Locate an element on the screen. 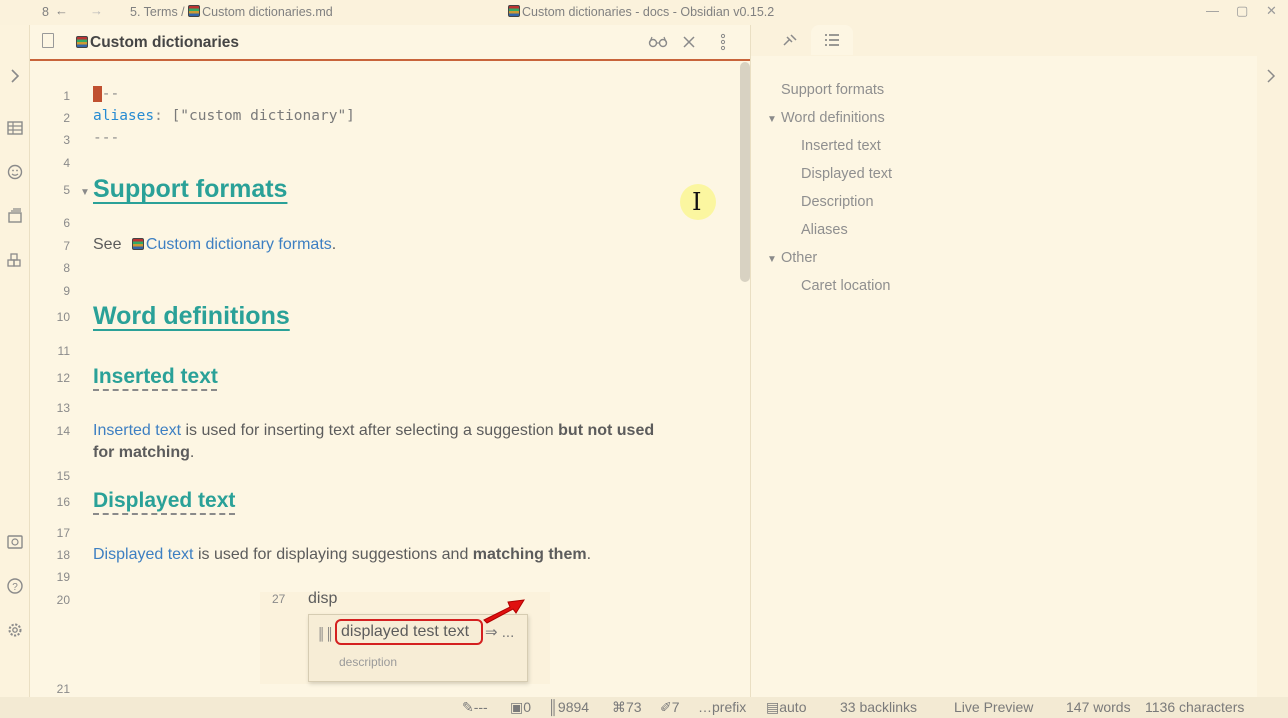  internal-link: Displayed text is located at coordinates (143, 554).